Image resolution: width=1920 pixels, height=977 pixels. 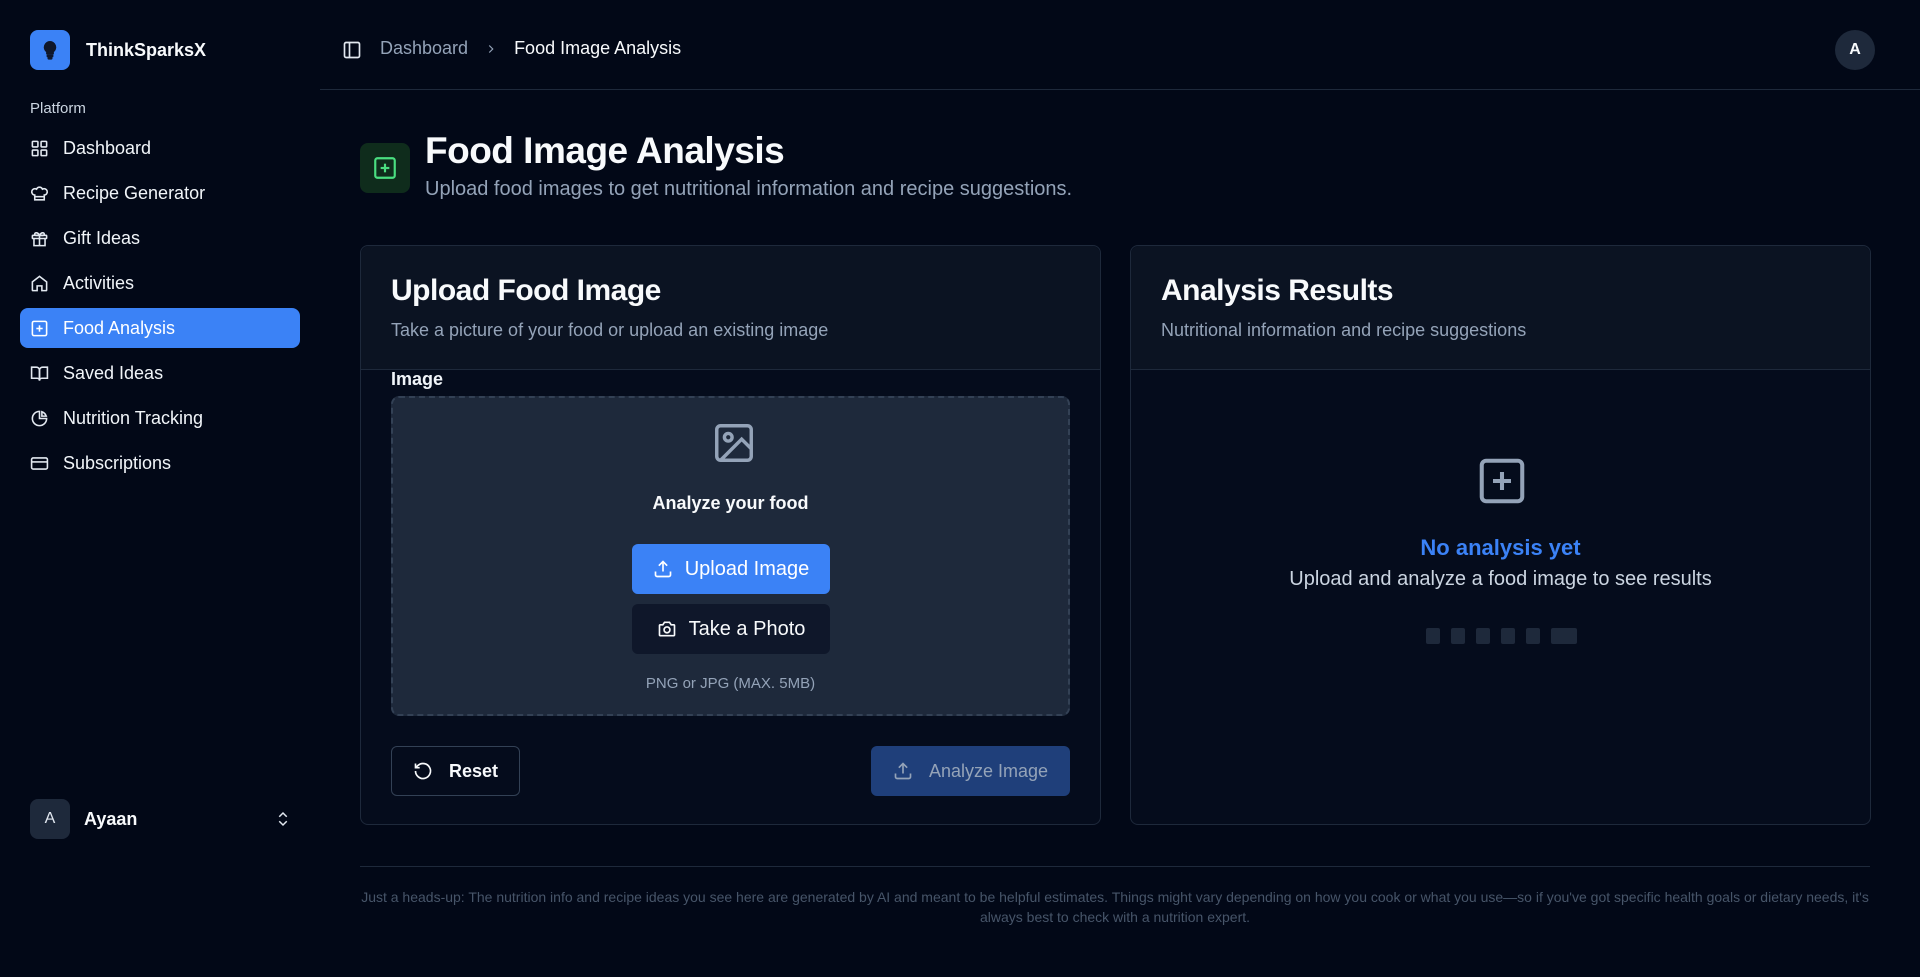 I want to click on brand: ThinkSparksX, so click(x=118, y=50).